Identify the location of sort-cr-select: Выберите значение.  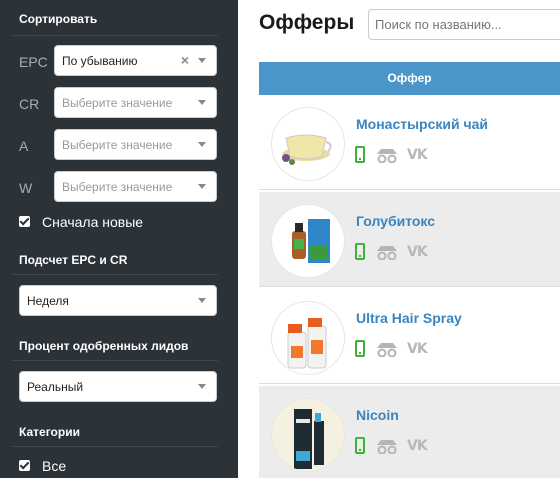
(135, 102).